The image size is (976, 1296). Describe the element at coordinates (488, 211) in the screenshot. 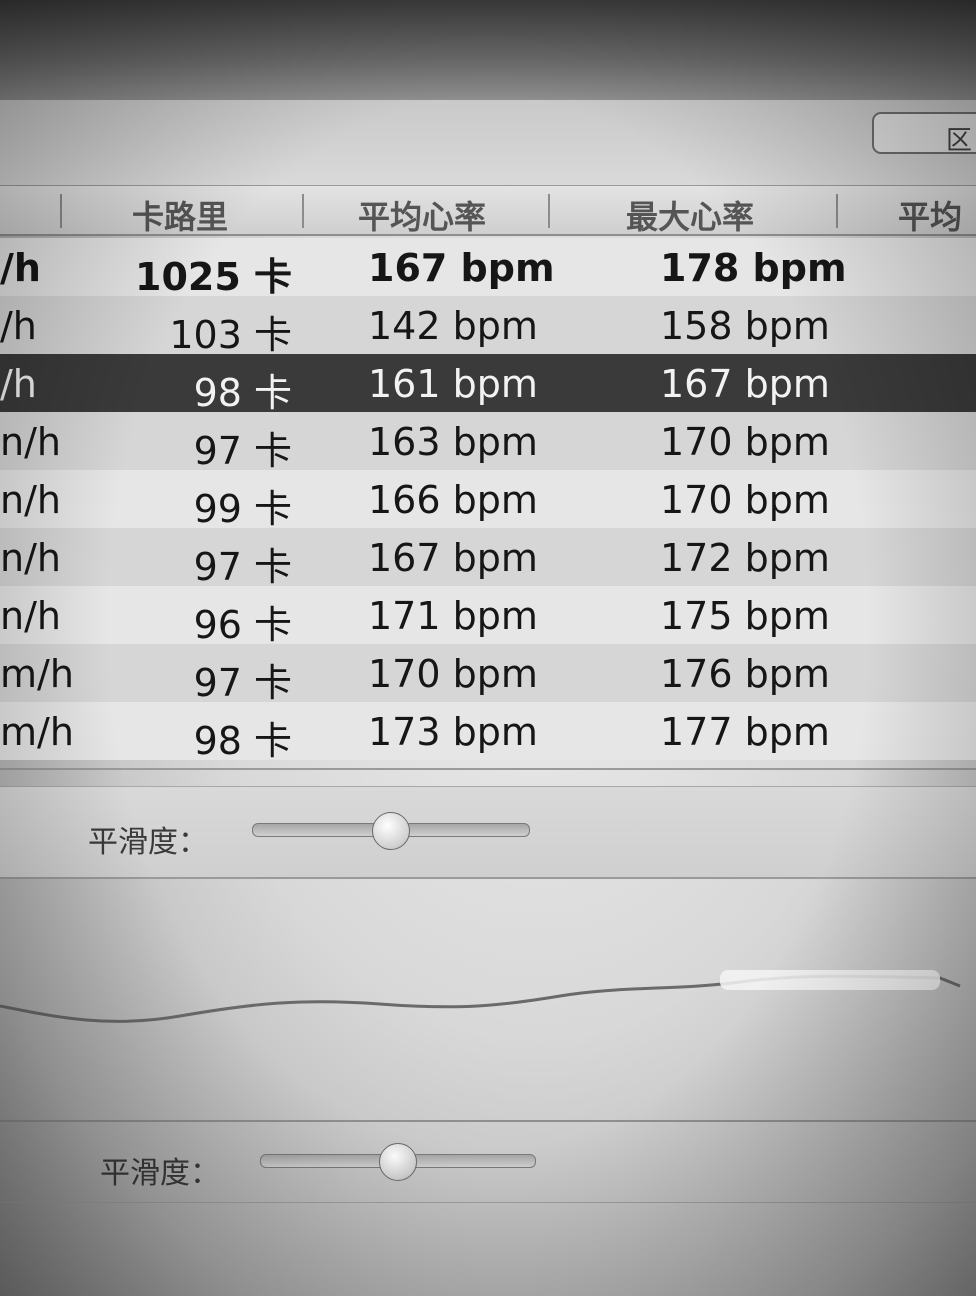

I see `table-header: 卡路里 平均心率 最大心率 平均` at that location.